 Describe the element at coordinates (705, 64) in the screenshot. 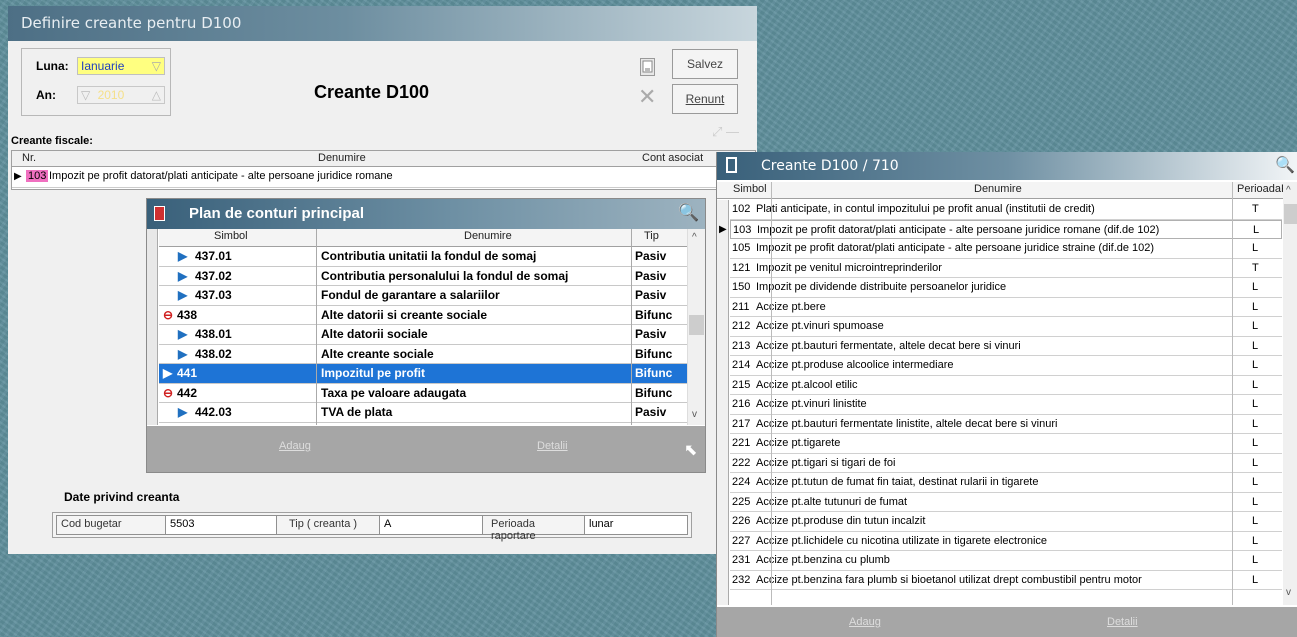

I see `save-button: Salvez` at that location.